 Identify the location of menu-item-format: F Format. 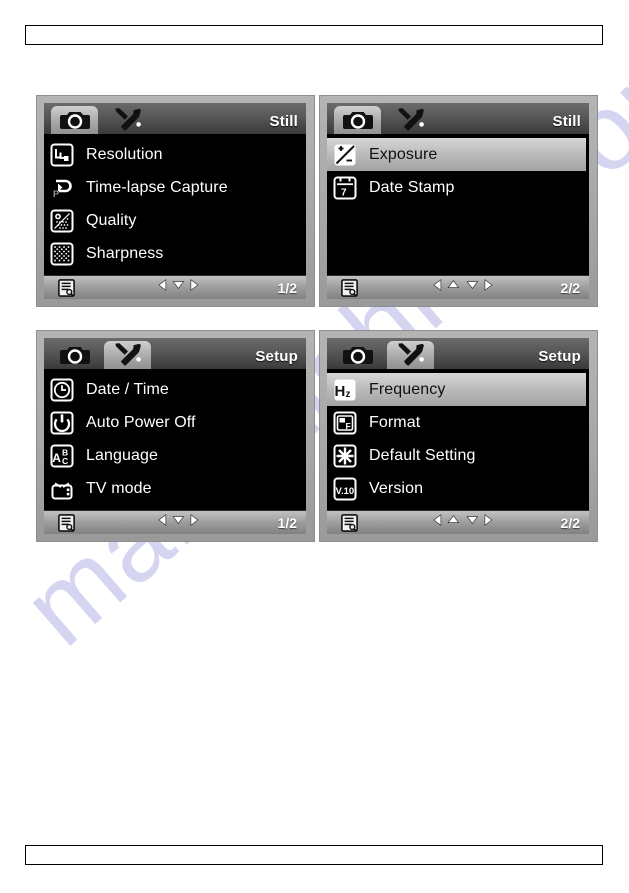
(458, 422).